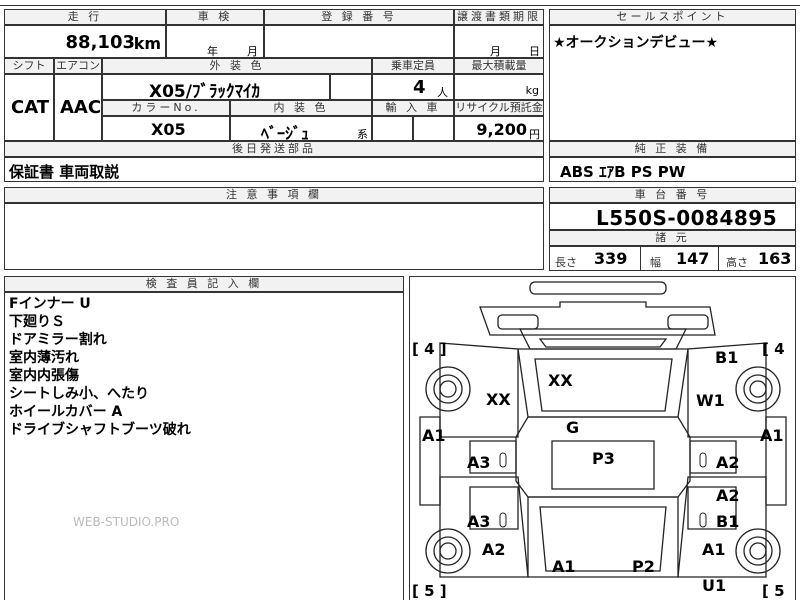 The width and height of the screenshot is (800, 601). I want to click on mileage-header: 走 行, so click(85, 17).